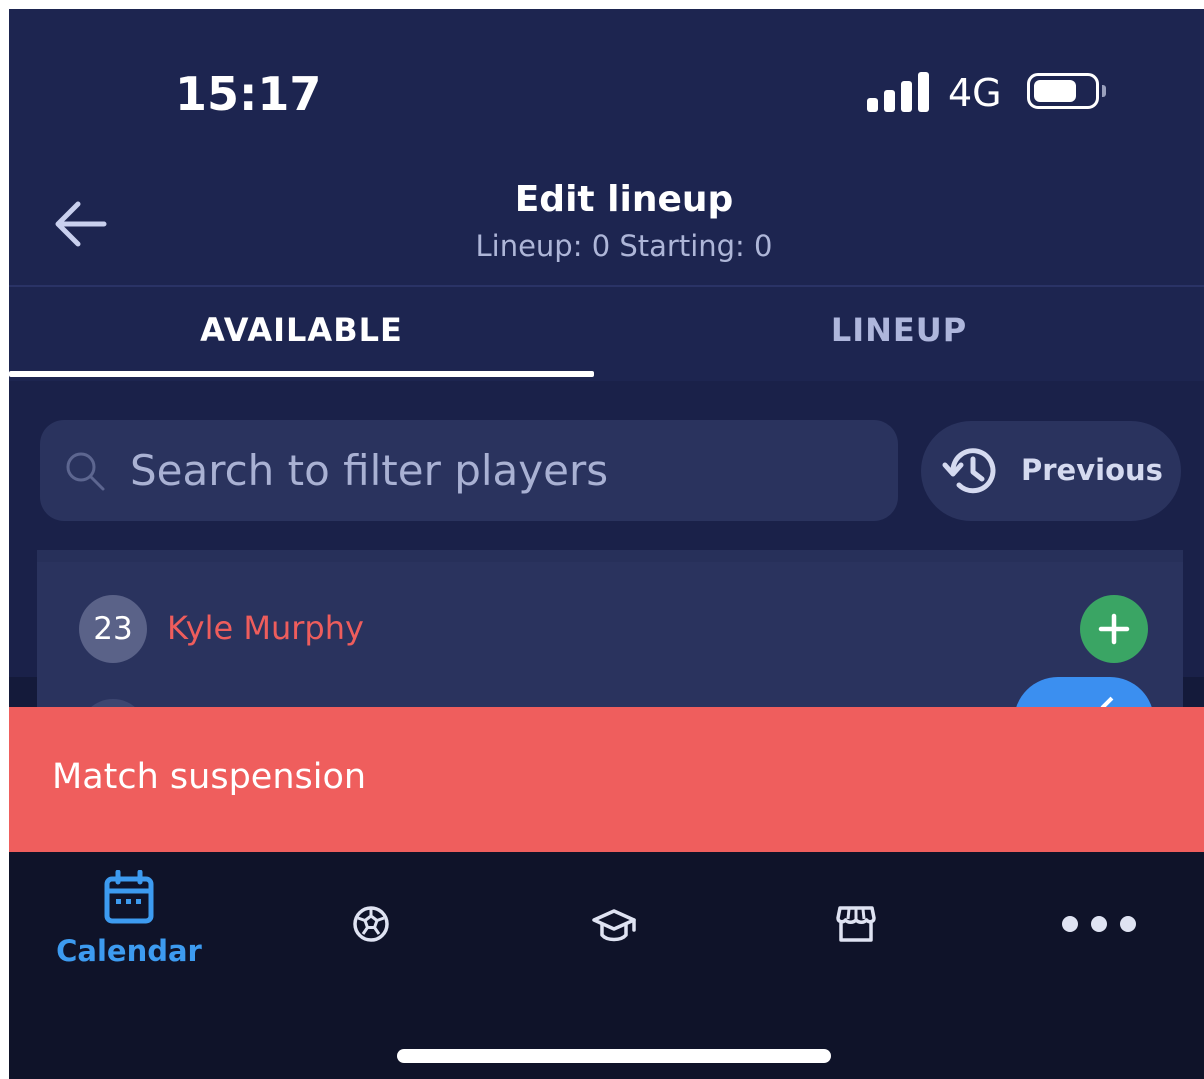  What do you see at coordinates (301, 374) in the screenshot?
I see `tab-active-indicator` at bounding box center [301, 374].